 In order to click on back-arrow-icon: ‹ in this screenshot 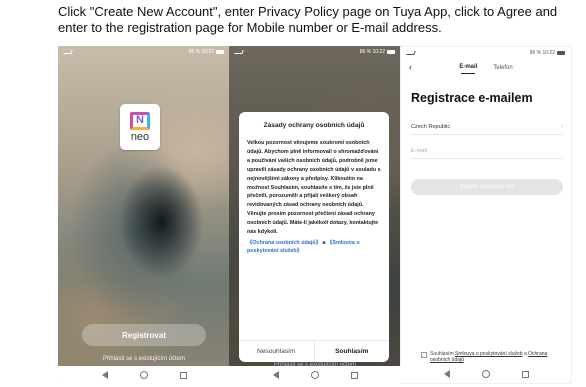, I will do `click(410, 67)`.